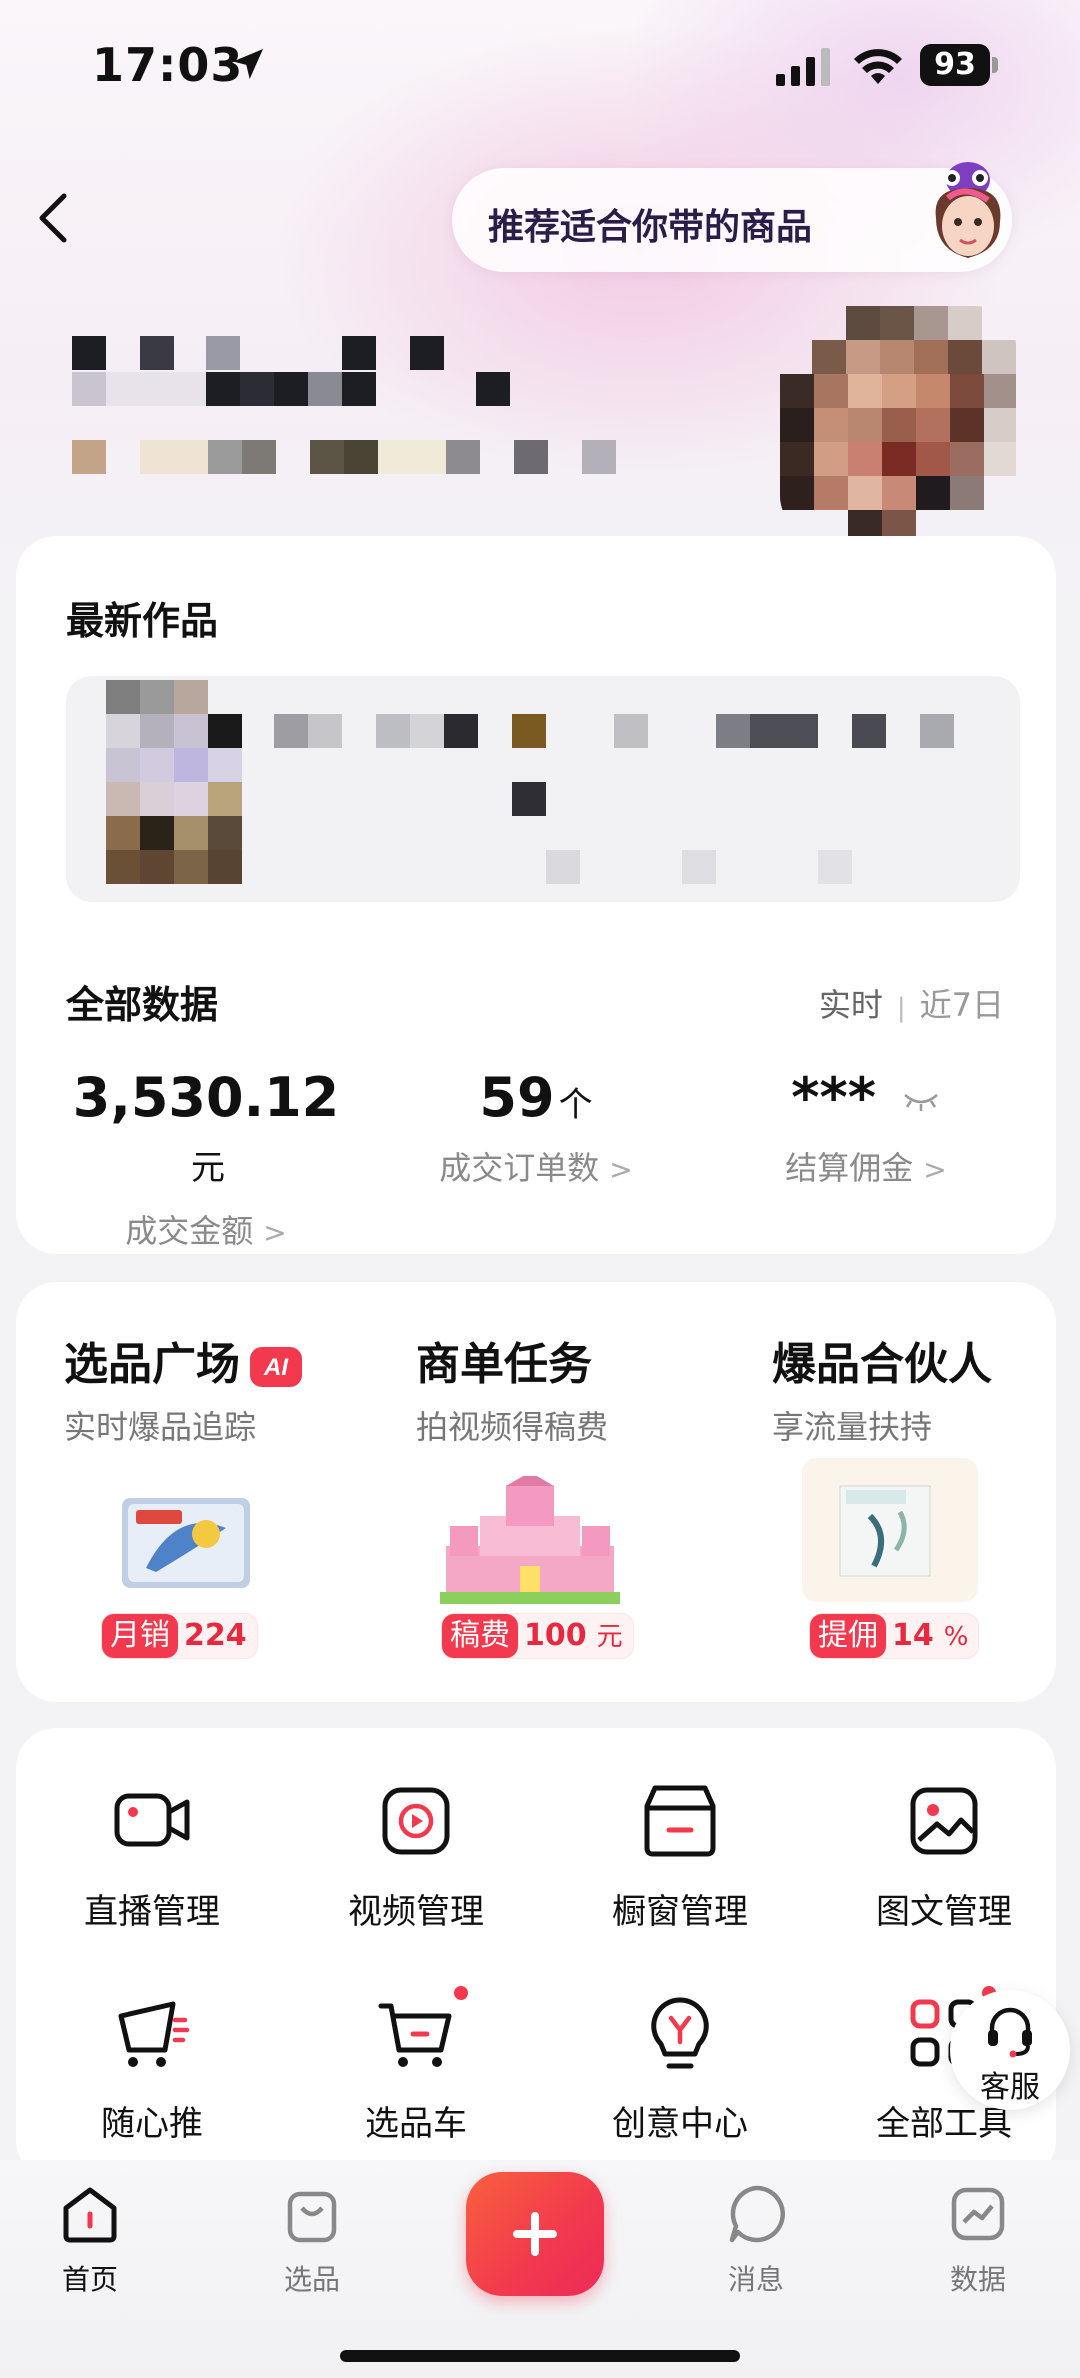 This screenshot has height=2378, width=1080. Describe the element at coordinates (944, 1856) in the screenshot. I see `tool-image-text-manage: 图文管理` at that location.